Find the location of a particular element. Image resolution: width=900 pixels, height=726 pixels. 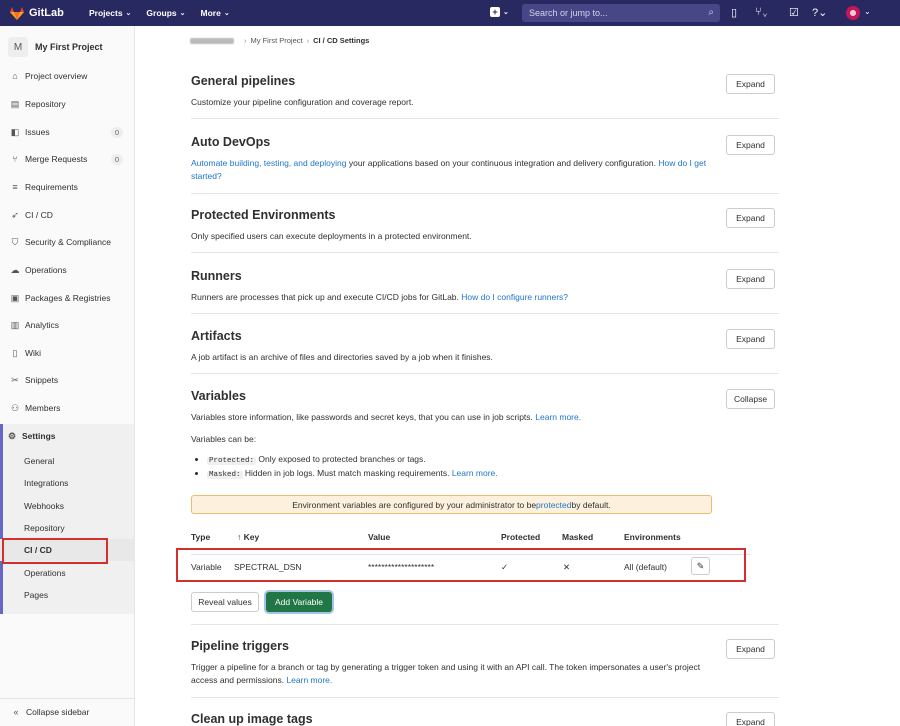

more-menu: More ⌄ is located at coordinates (215, 13).